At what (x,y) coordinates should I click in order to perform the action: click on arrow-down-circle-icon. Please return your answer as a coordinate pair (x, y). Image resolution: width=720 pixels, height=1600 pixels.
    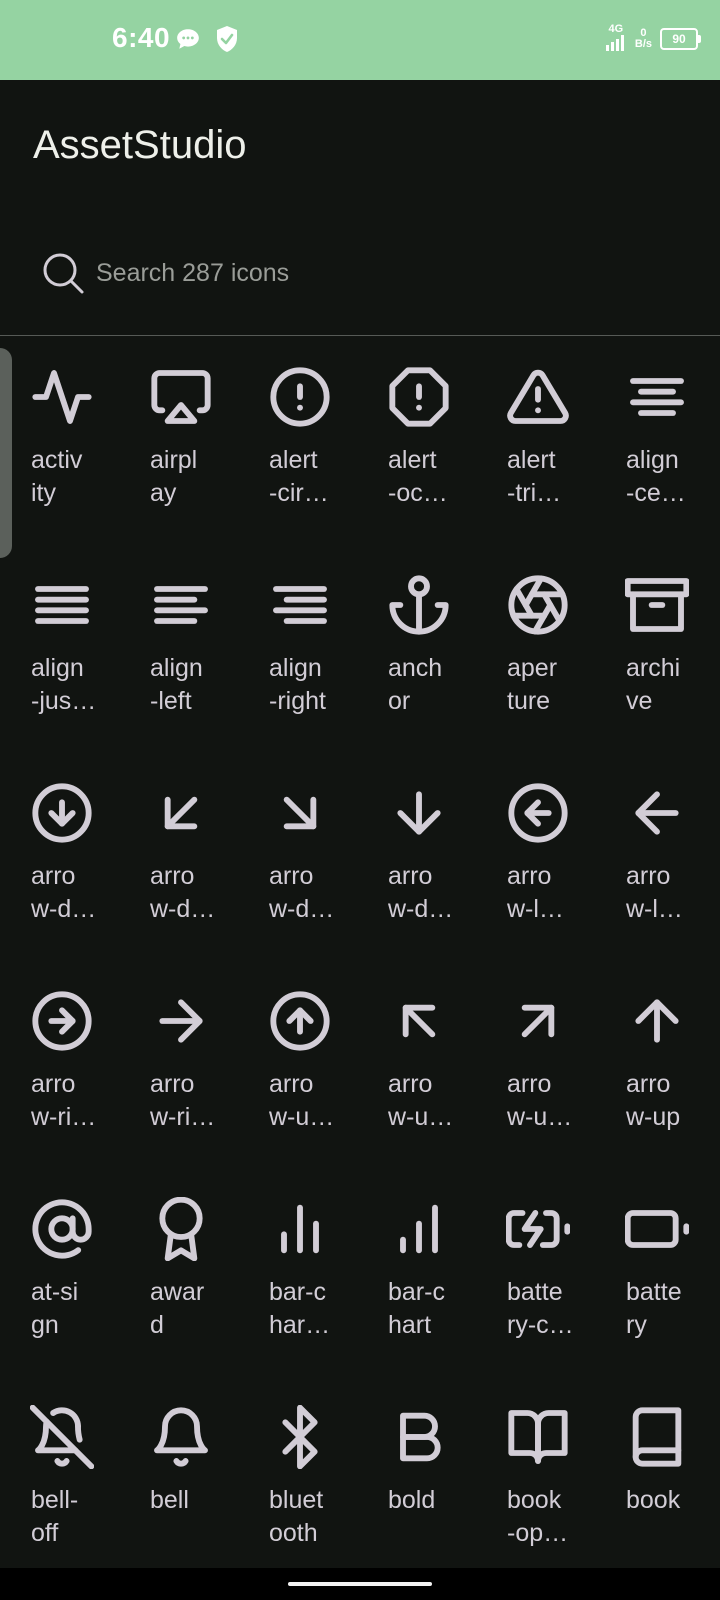
    Looking at the image, I should click on (62, 813).